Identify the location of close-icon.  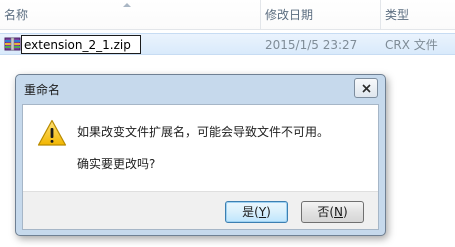
(366, 88).